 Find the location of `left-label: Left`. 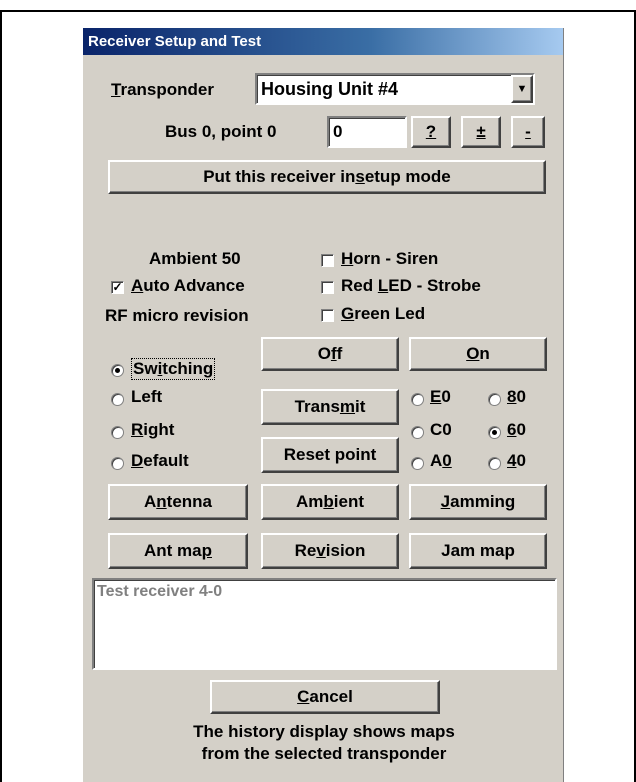

left-label: Left is located at coordinates (147, 396).